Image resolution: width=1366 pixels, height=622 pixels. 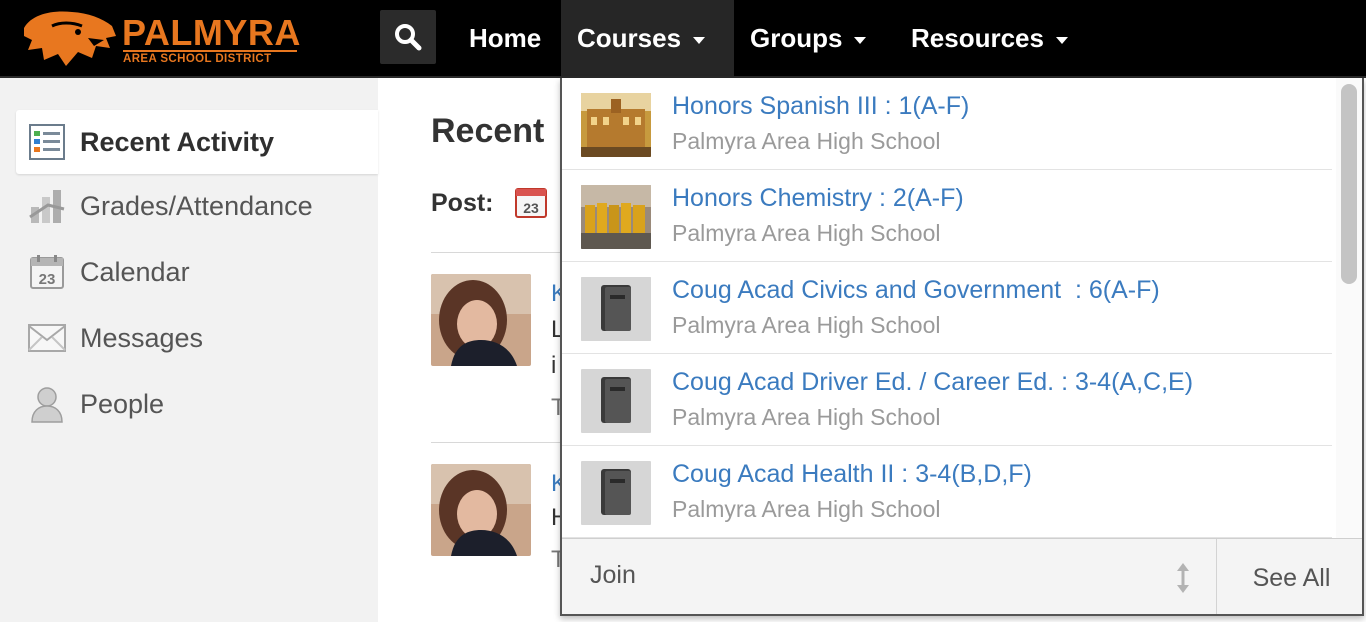 What do you see at coordinates (122, 403) in the screenshot?
I see `sidebar-item-label: People` at bounding box center [122, 403].